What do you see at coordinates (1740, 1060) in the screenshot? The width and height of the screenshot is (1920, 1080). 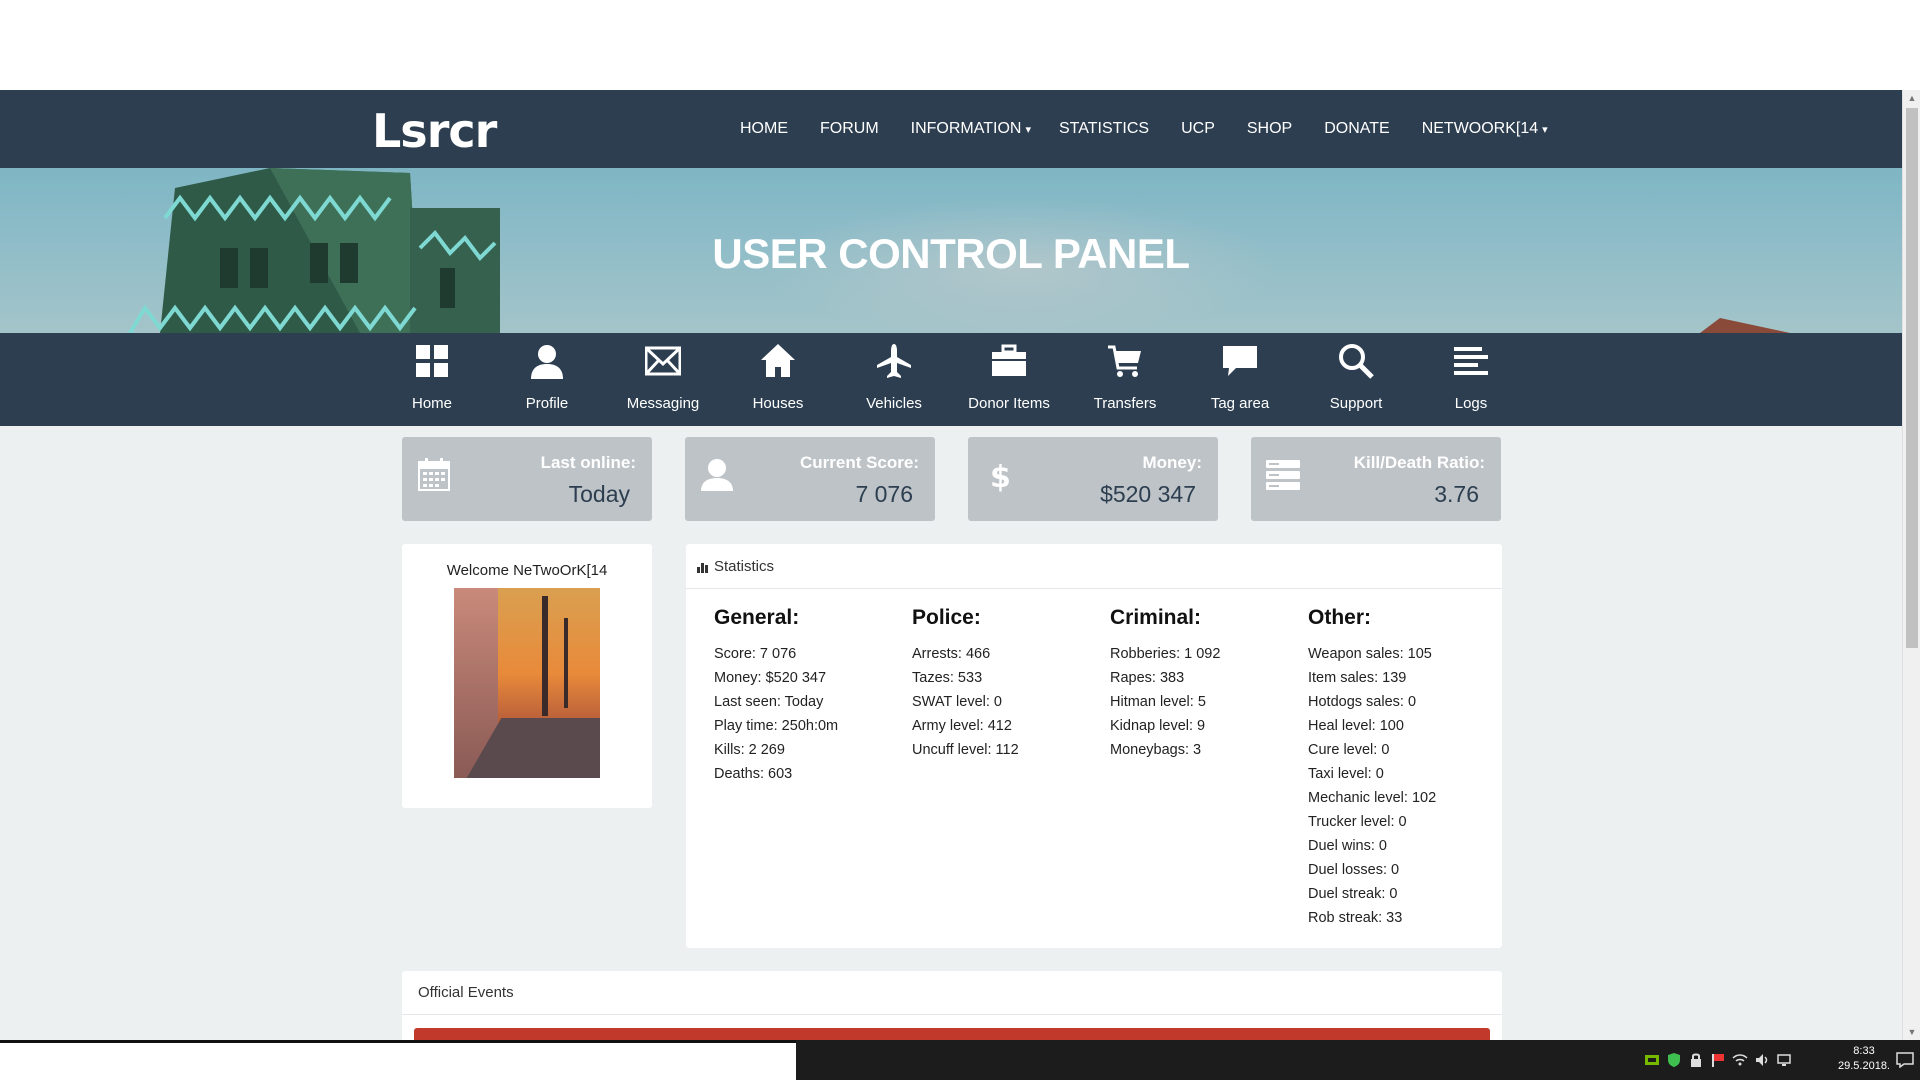 I see `network-icon` at bounding box center [1740, 1060].